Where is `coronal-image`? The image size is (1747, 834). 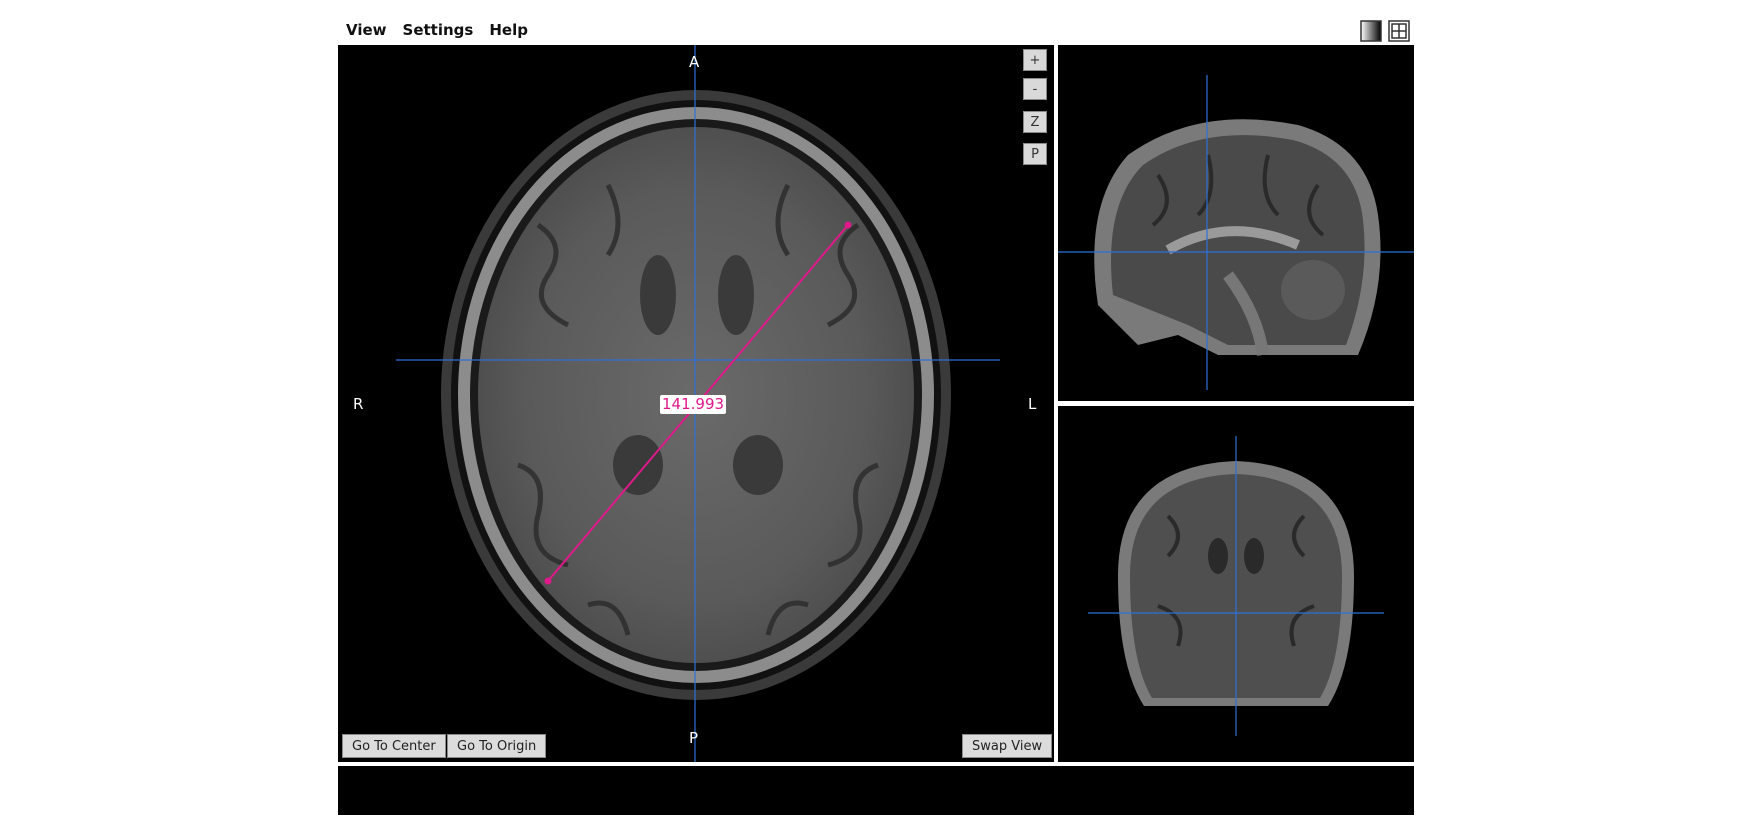 coronal-image is located at coordinates (1236, 586).